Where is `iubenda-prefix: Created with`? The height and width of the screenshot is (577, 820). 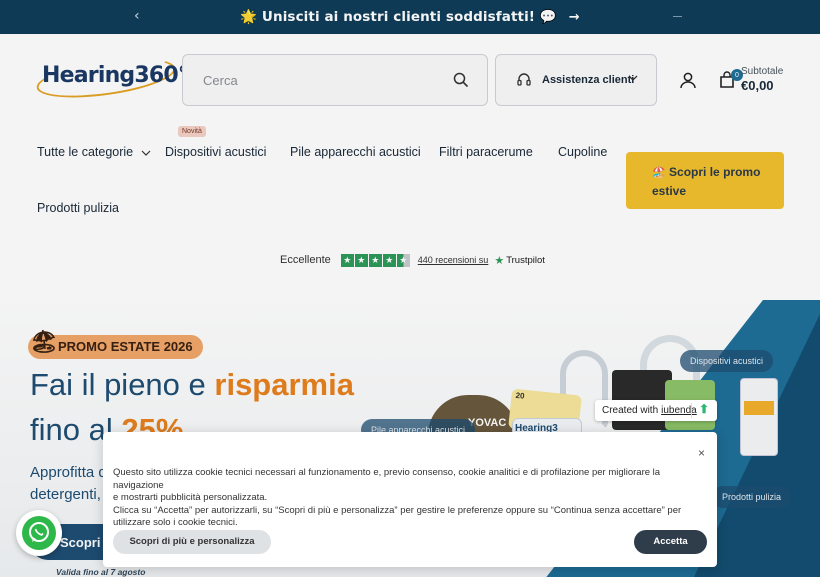 iubenda-prefix: Created with is located at coordinates (630, 410).